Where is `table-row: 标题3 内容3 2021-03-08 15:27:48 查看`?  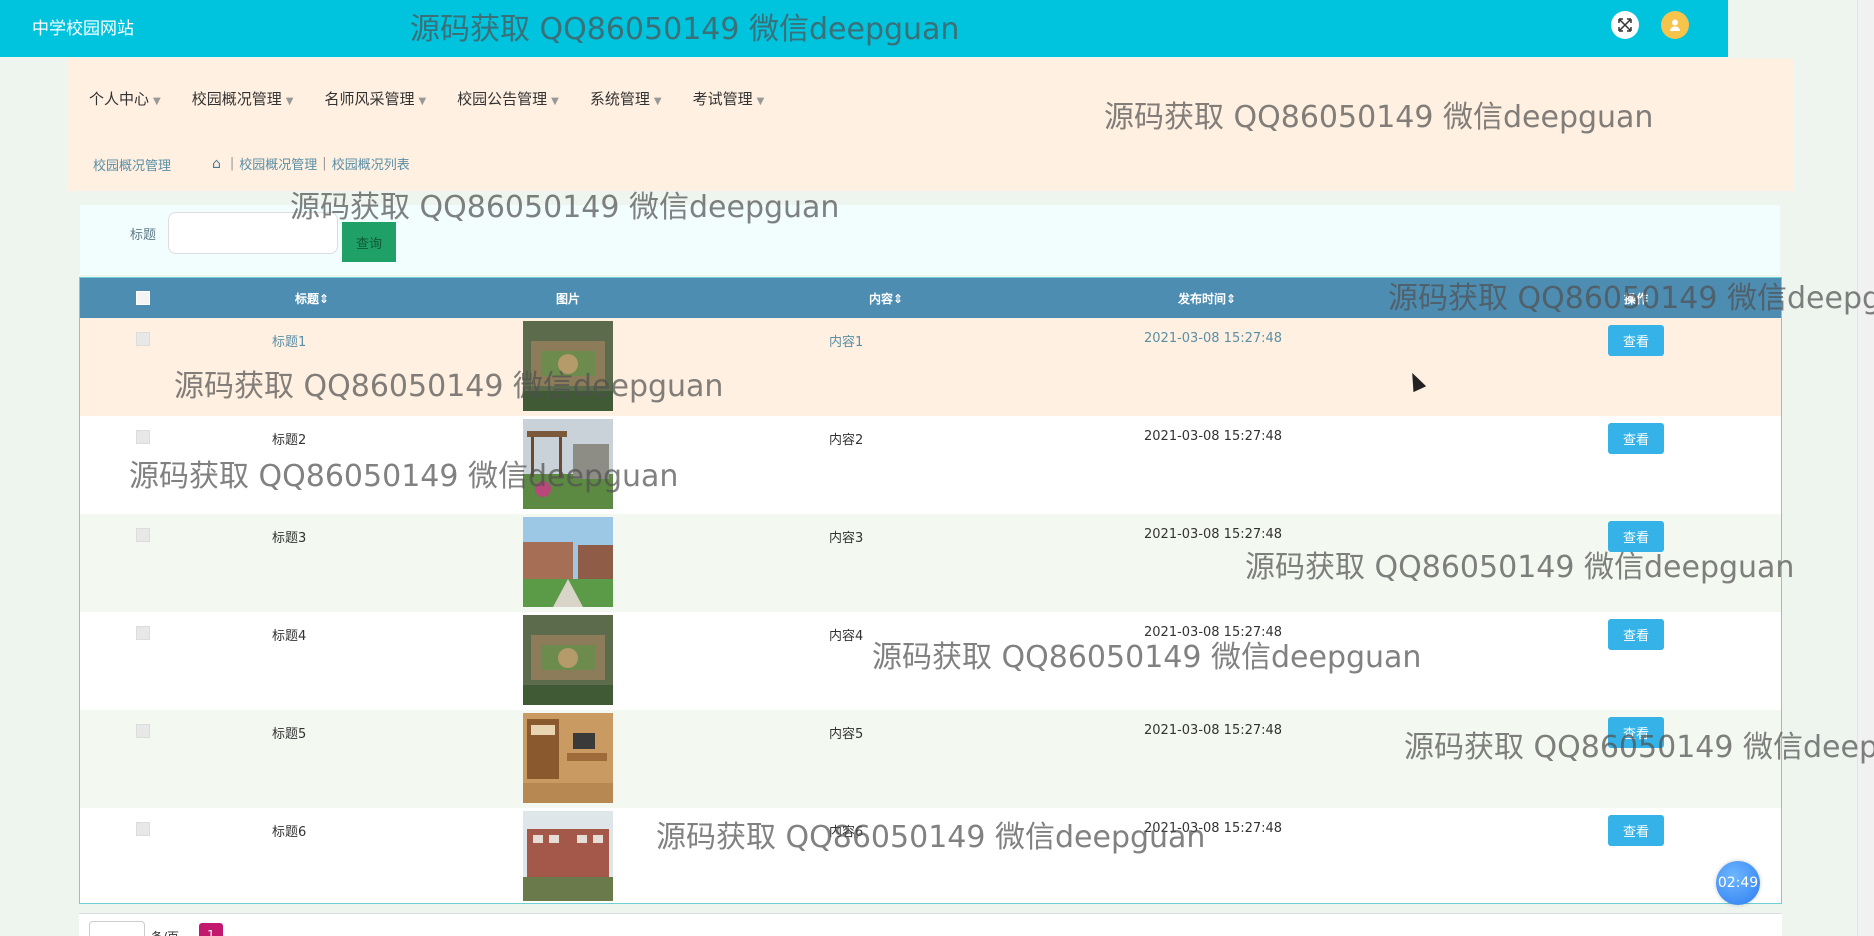 table-row: 标题3 内容3 2021-03-08 15:27:48 查看 is located at coordinates (930, 563).